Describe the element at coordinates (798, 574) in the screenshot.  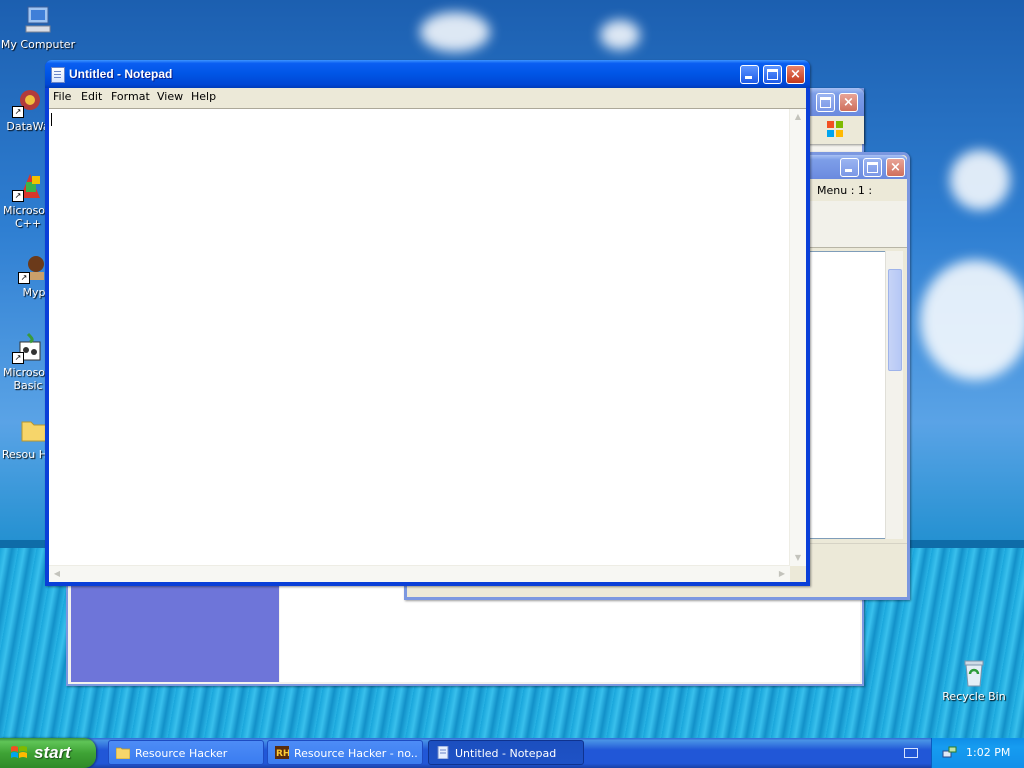
I see `resize-grip-icon` at that location.